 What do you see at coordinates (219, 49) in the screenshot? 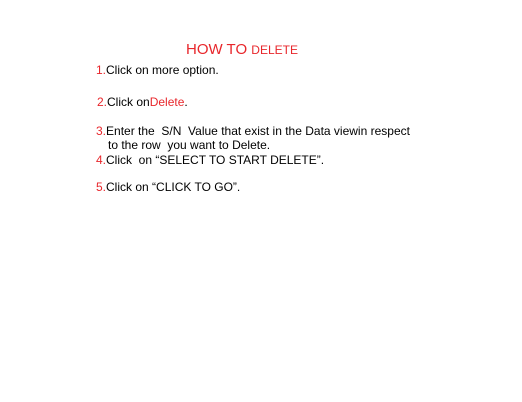
I see `title-main: HOW TO` at bounding box center [219, 49].